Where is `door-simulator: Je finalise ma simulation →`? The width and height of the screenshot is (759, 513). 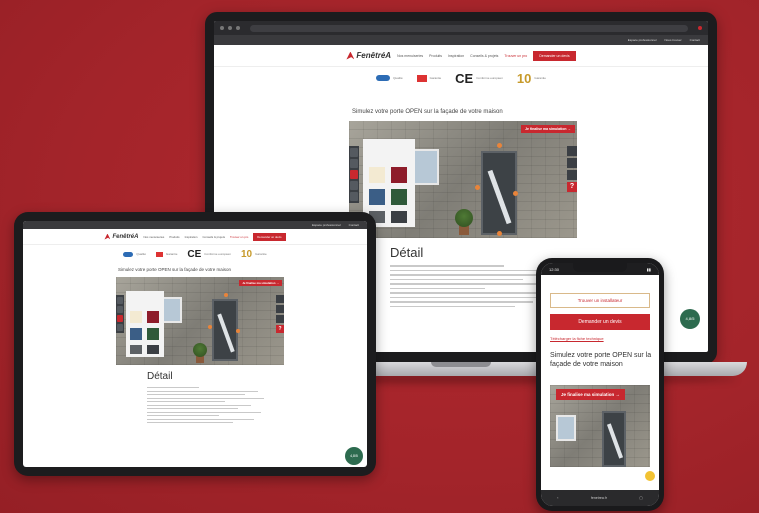 door-simulator: Je finalise ma simulation → is located at coordinates (600, 426).